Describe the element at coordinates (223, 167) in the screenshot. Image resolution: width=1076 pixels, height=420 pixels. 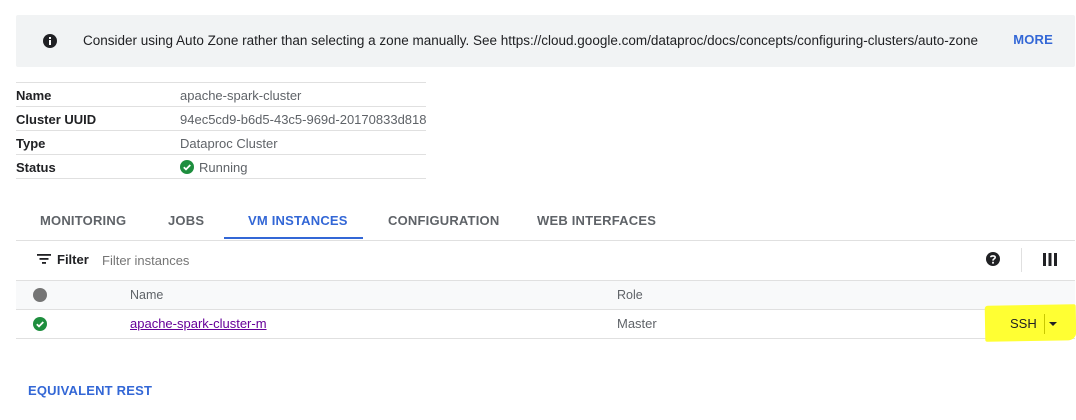
I see `status-text: Running` at that location.